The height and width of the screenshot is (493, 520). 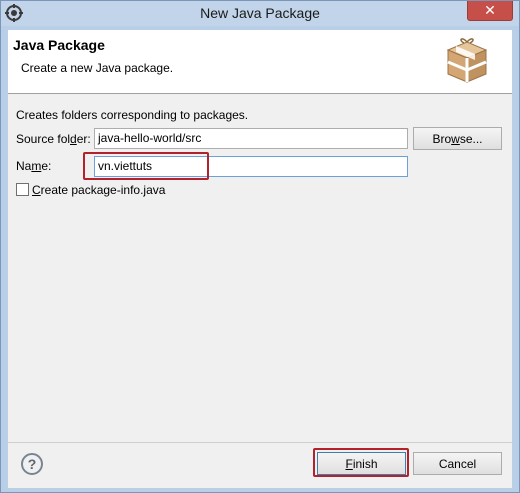 What do you see at coordinates (24, 166) in the screenshot?
I see `label-text: Na` at bounding box center [24, 166].